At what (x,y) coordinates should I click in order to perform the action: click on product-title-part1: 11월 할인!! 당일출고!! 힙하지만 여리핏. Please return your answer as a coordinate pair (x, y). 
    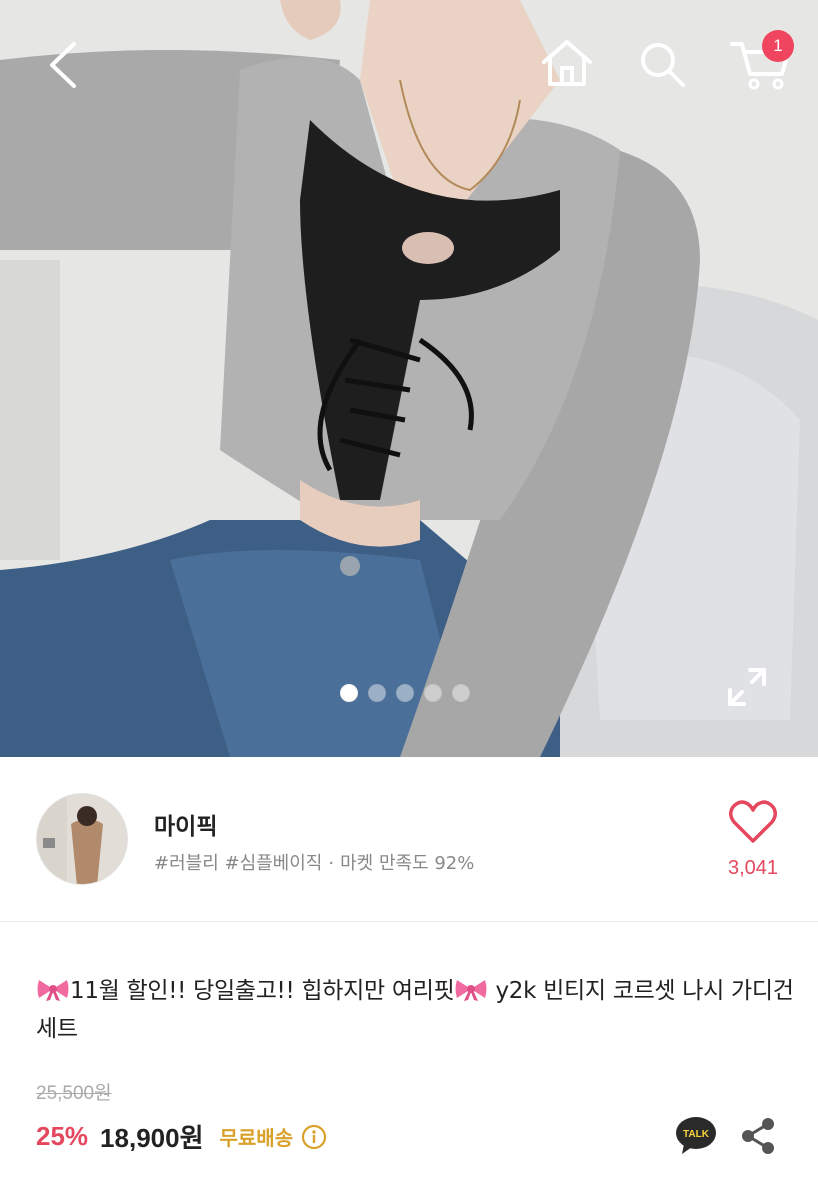
    Looking at the image, I should click on (262, 991).